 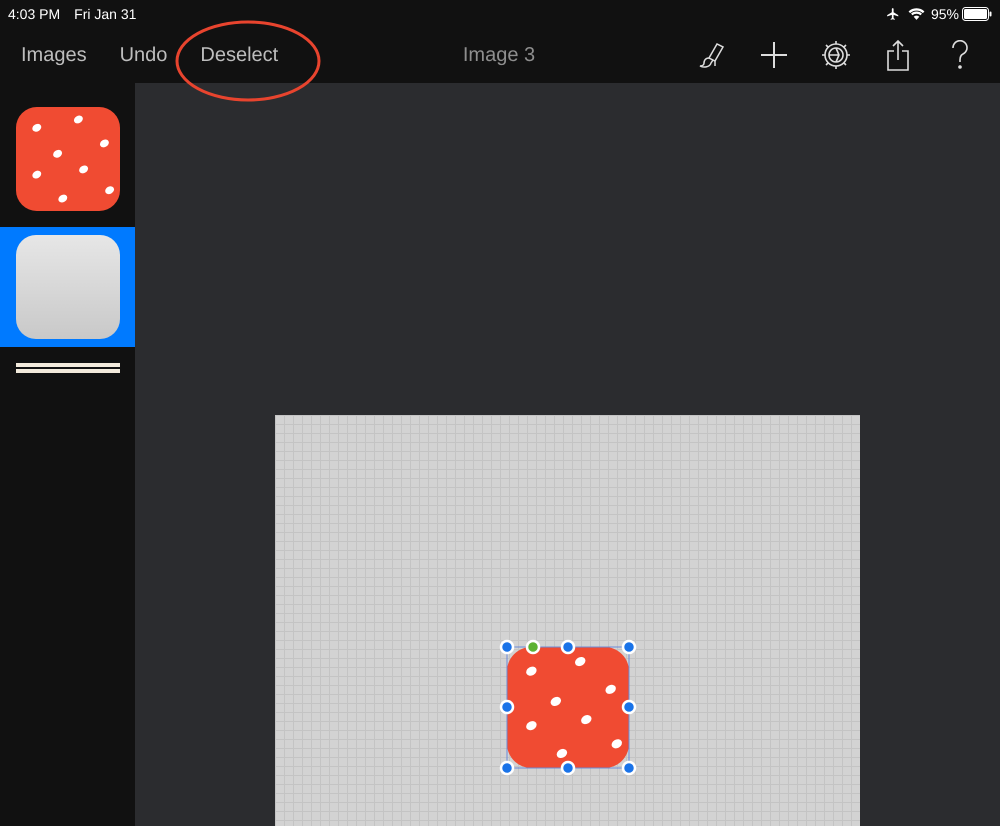 What do you see at coordinates (499, 55) in the screenshot?
I see `document-title: Image 3` at bounding box center [499, 55].